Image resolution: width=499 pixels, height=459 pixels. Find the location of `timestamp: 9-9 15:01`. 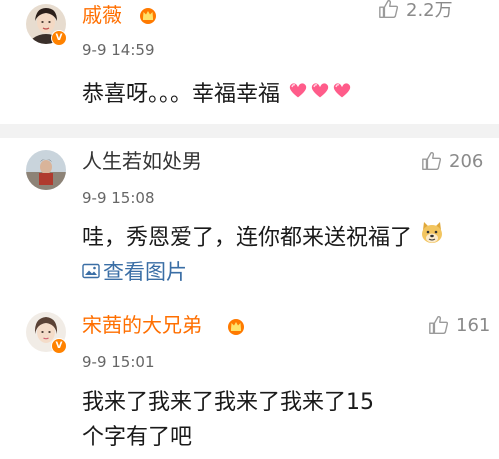

timestamp: 9-9 15:01 is located at coordinates (118, 362).